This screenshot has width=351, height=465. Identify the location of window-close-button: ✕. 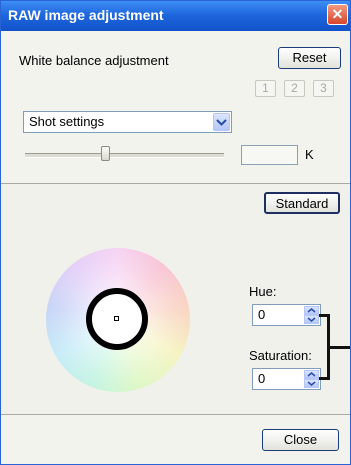
(337, 14).